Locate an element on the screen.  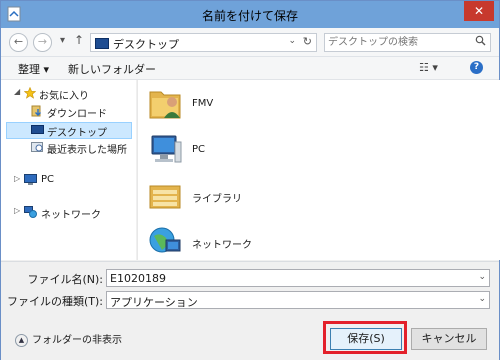
sidebar-item-label: ネットワーク is located at coordinates (71, 215).